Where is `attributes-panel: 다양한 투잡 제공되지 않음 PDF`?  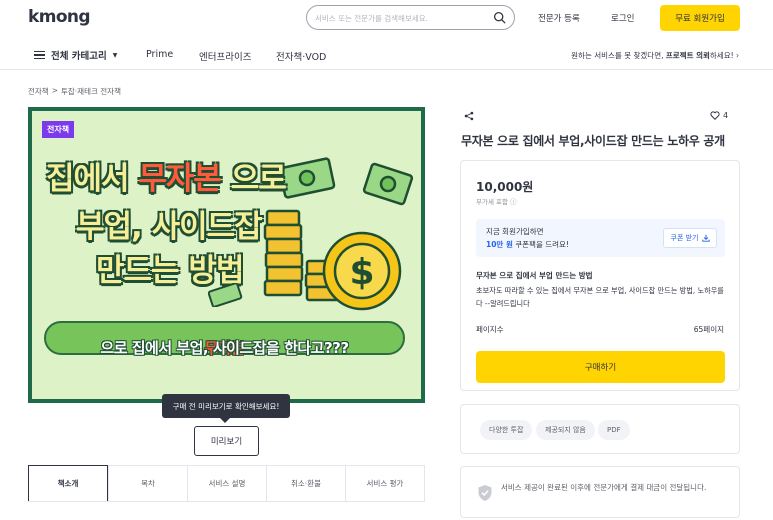 attributes-panel: 다양한 투잡 제공되지 않음 PDF is located at coordinates (600, 429).